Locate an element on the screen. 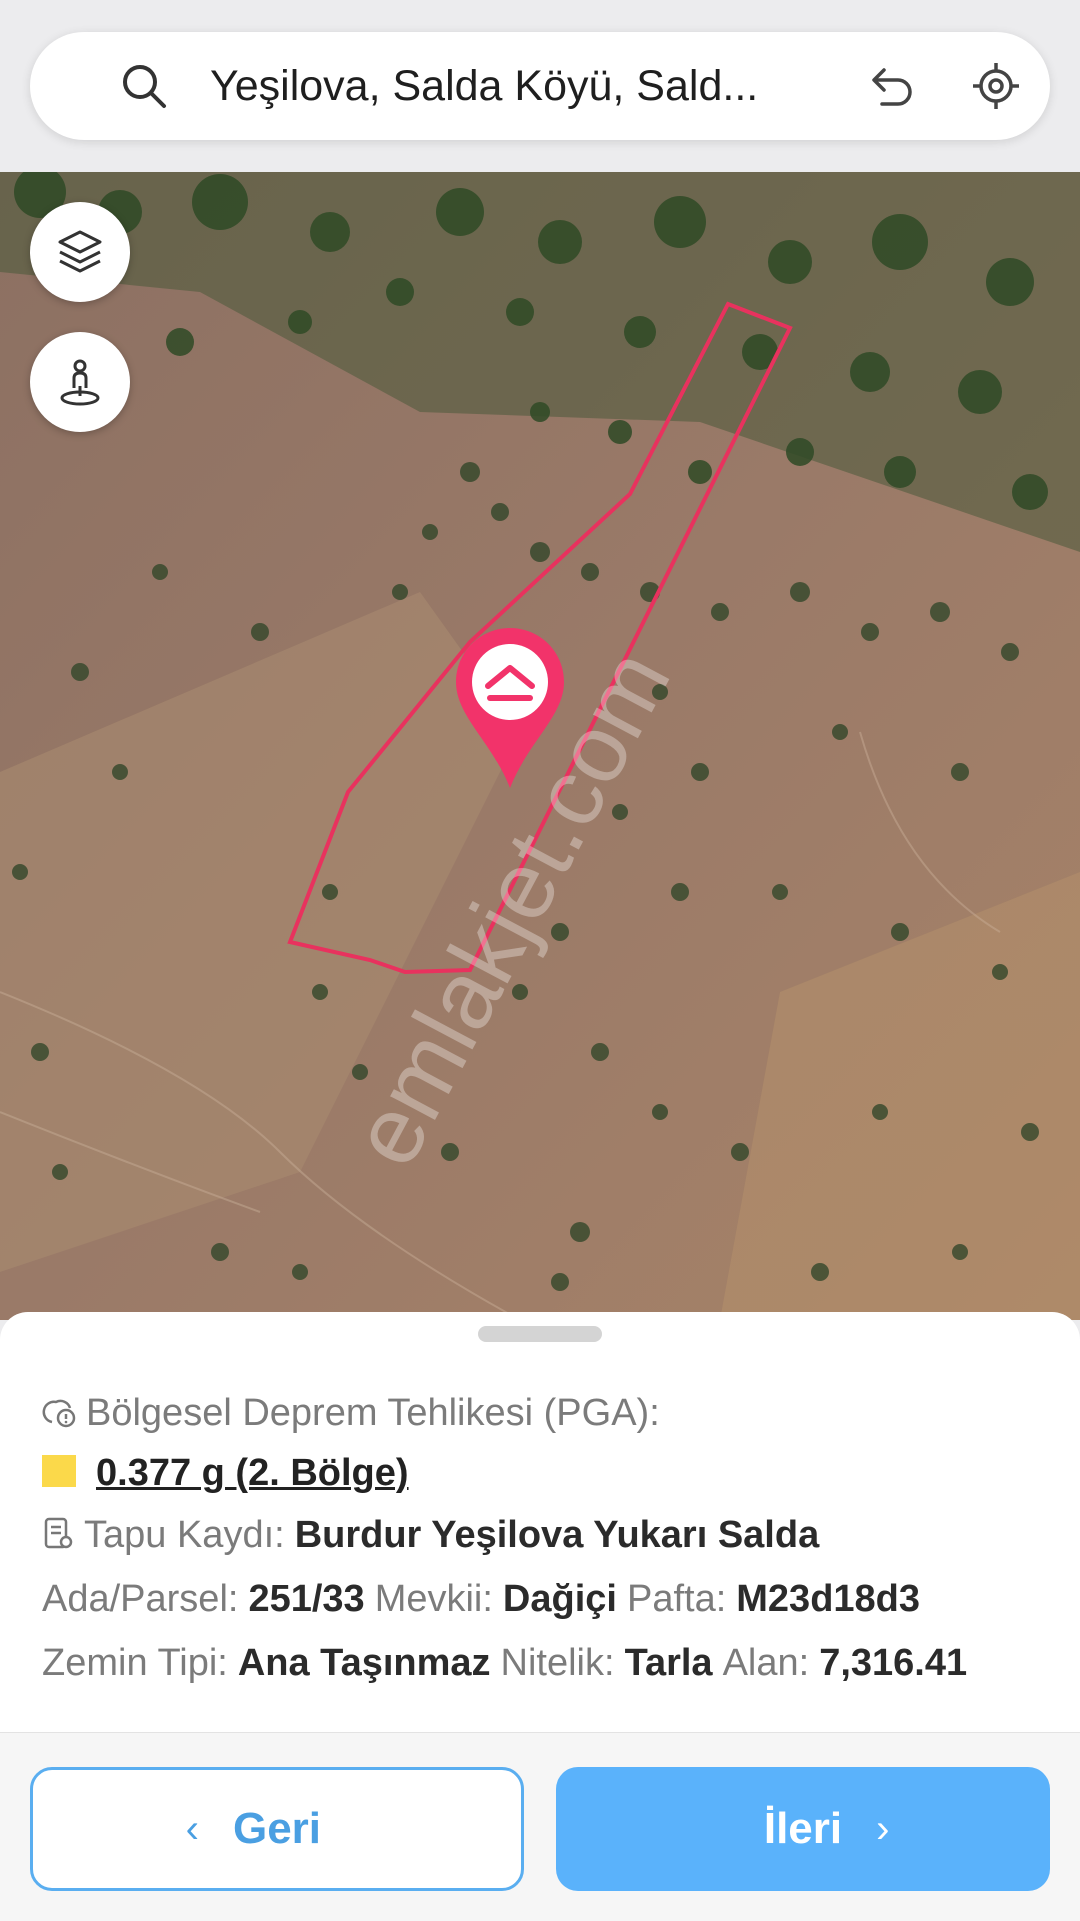 The width and height of the screenshot is (1080, 1921). back-button-label: Geri is located at coordinates (277, 1828).